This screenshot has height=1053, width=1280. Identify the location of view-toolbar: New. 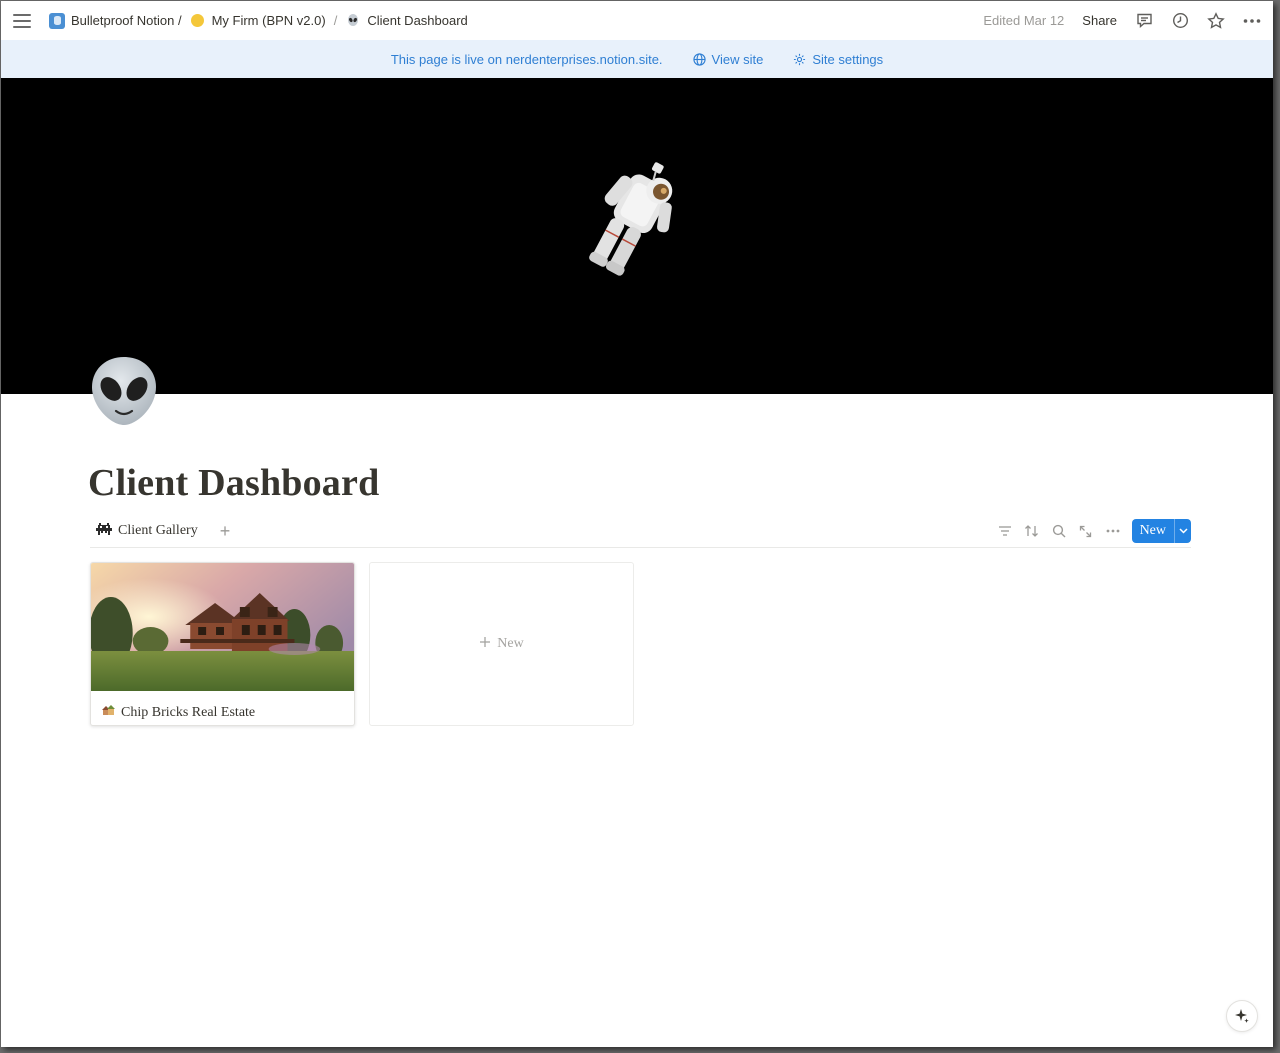
(1094, 531).